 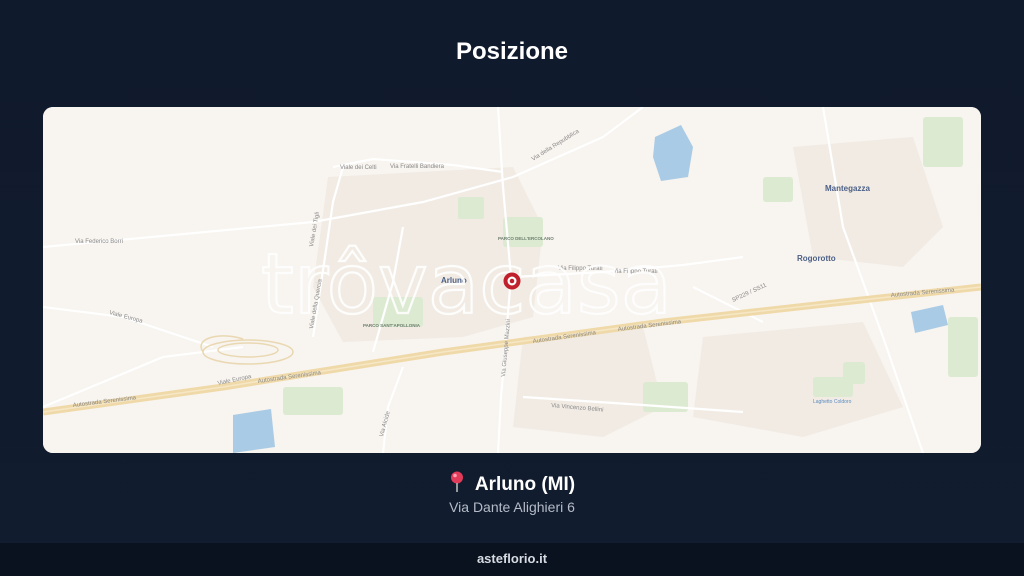 What do you see at coordinates (358, 168) in the screenshot?
I see `street-label: Viale dei Celti` at bounding box center [358, 168].